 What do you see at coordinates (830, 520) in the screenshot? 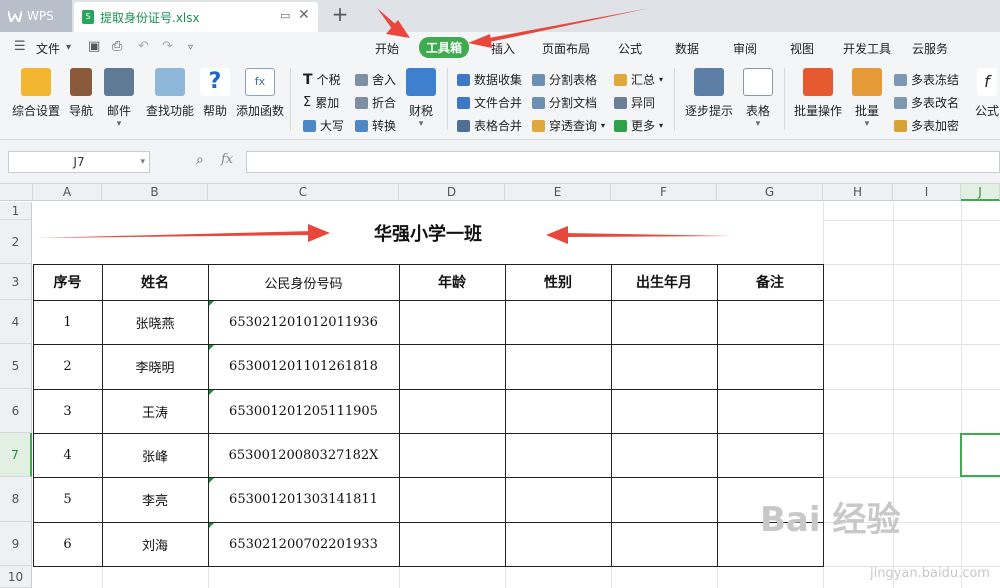
I see `baidu-watermark-logo: Bai 经验` at bounding box center [830, 520].